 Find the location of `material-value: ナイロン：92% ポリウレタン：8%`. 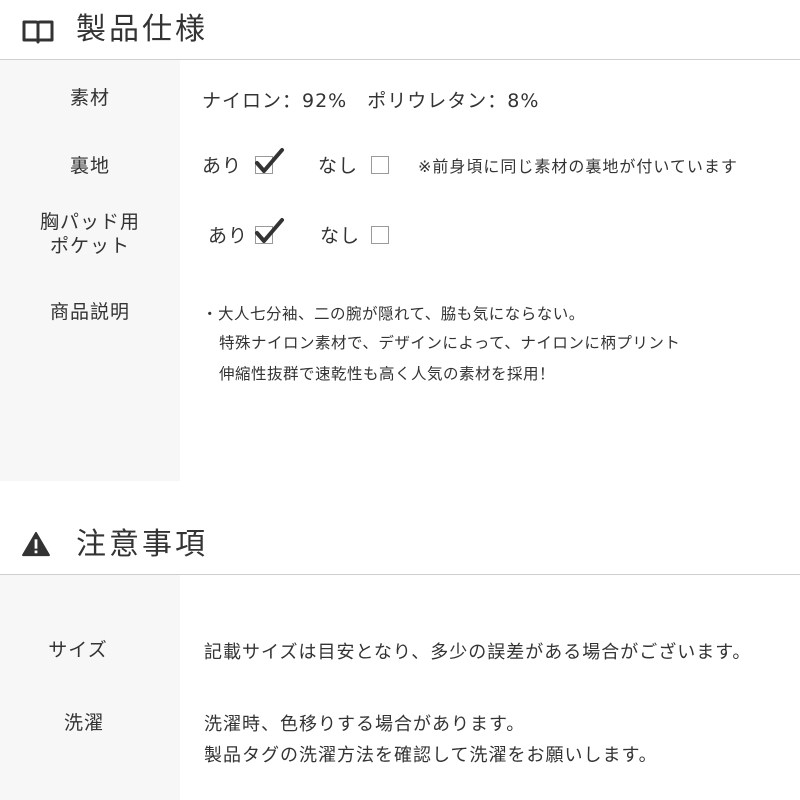

material-value: ナイロン：92% ポリウレタン：8% is located at coordinates (371, 101).